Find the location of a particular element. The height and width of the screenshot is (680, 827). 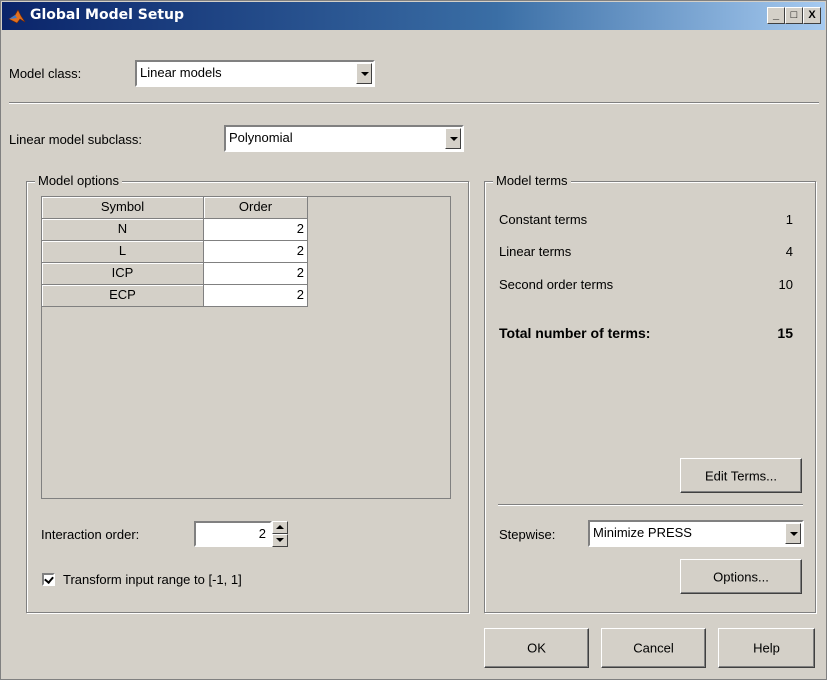

total-terms-value: 15 is located at coordinates (785, 333).